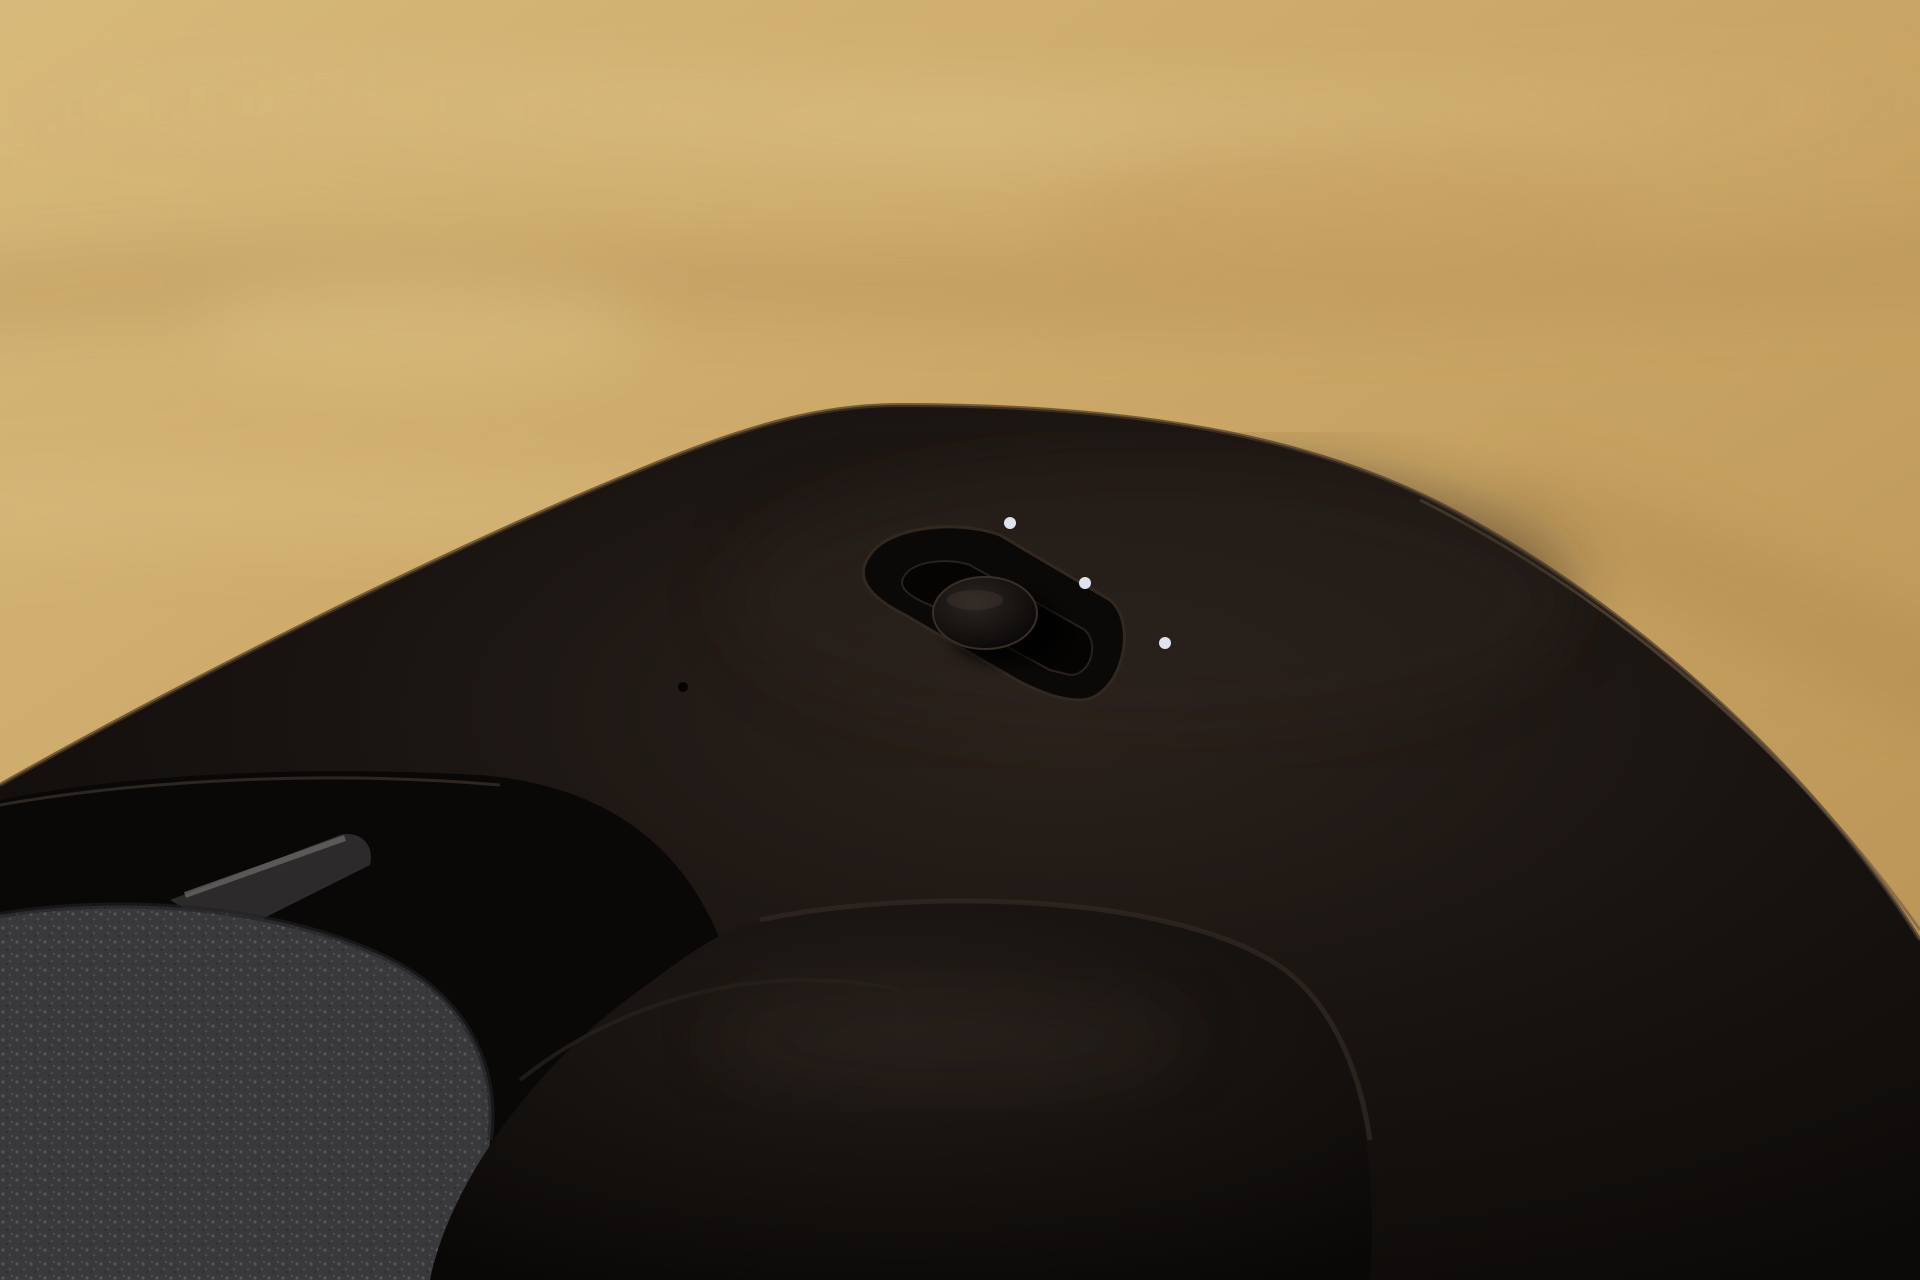 The height and width of the screenshot is (1280, 1920). I want to click on microphone-hole, so click(683, 687).